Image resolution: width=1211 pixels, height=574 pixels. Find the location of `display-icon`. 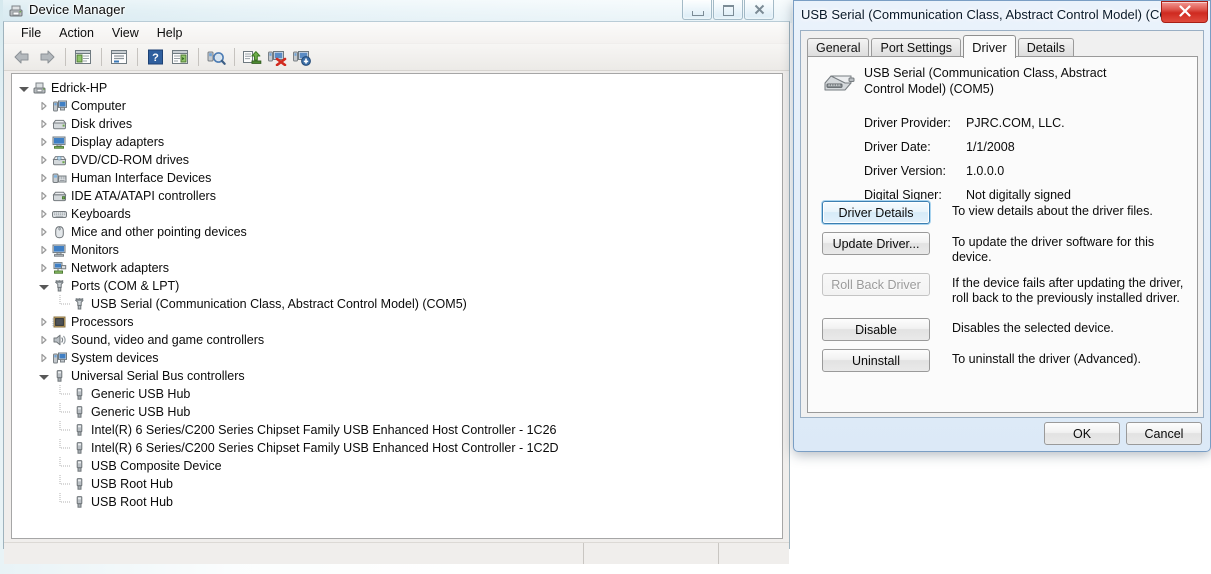

display-icon is located at coordinates (59, 142).